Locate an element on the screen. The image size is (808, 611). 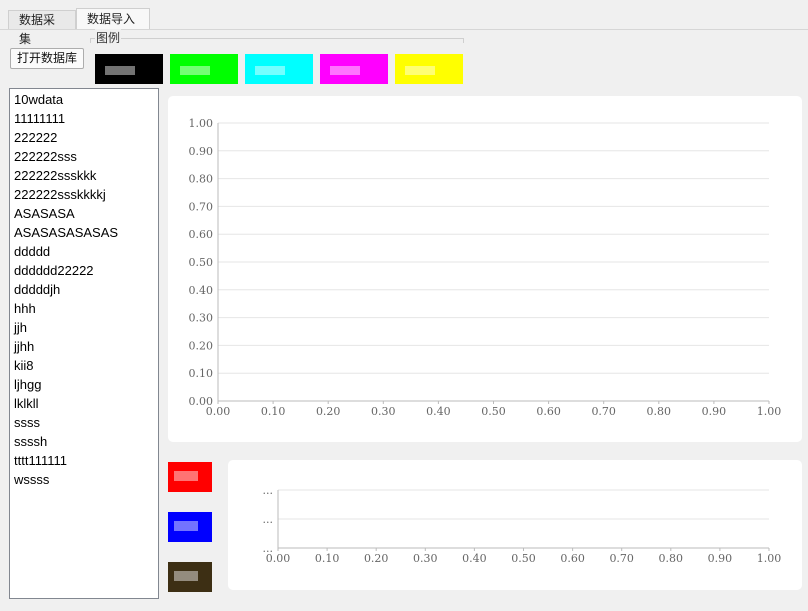
tab-data-acquisition: 数据采集 is located at coordinates (42, 28).